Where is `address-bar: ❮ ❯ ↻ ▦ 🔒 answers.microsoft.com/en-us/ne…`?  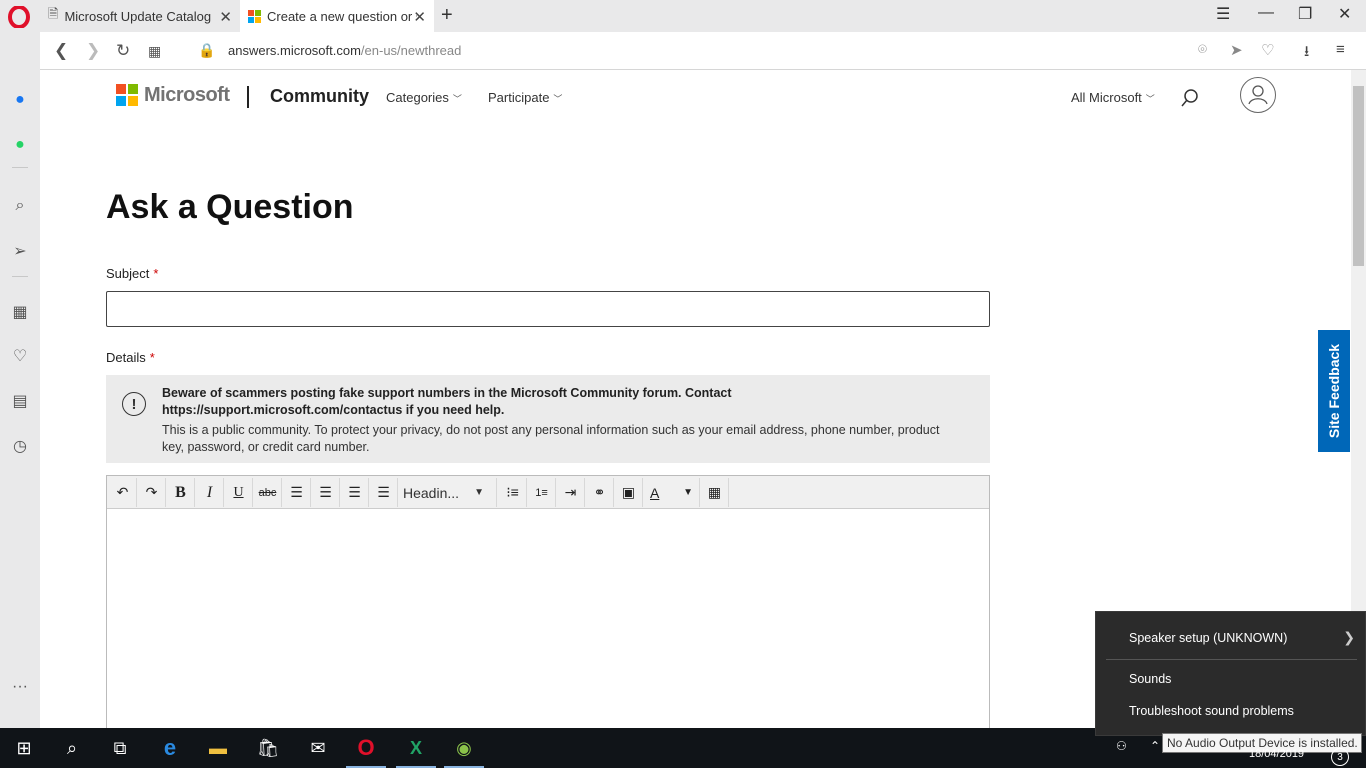
address-bar: ❮ ❯ ↻ ▦ 🔒 answers.microsoft.com/en-us/ne… is located at coordinates (703, 51).